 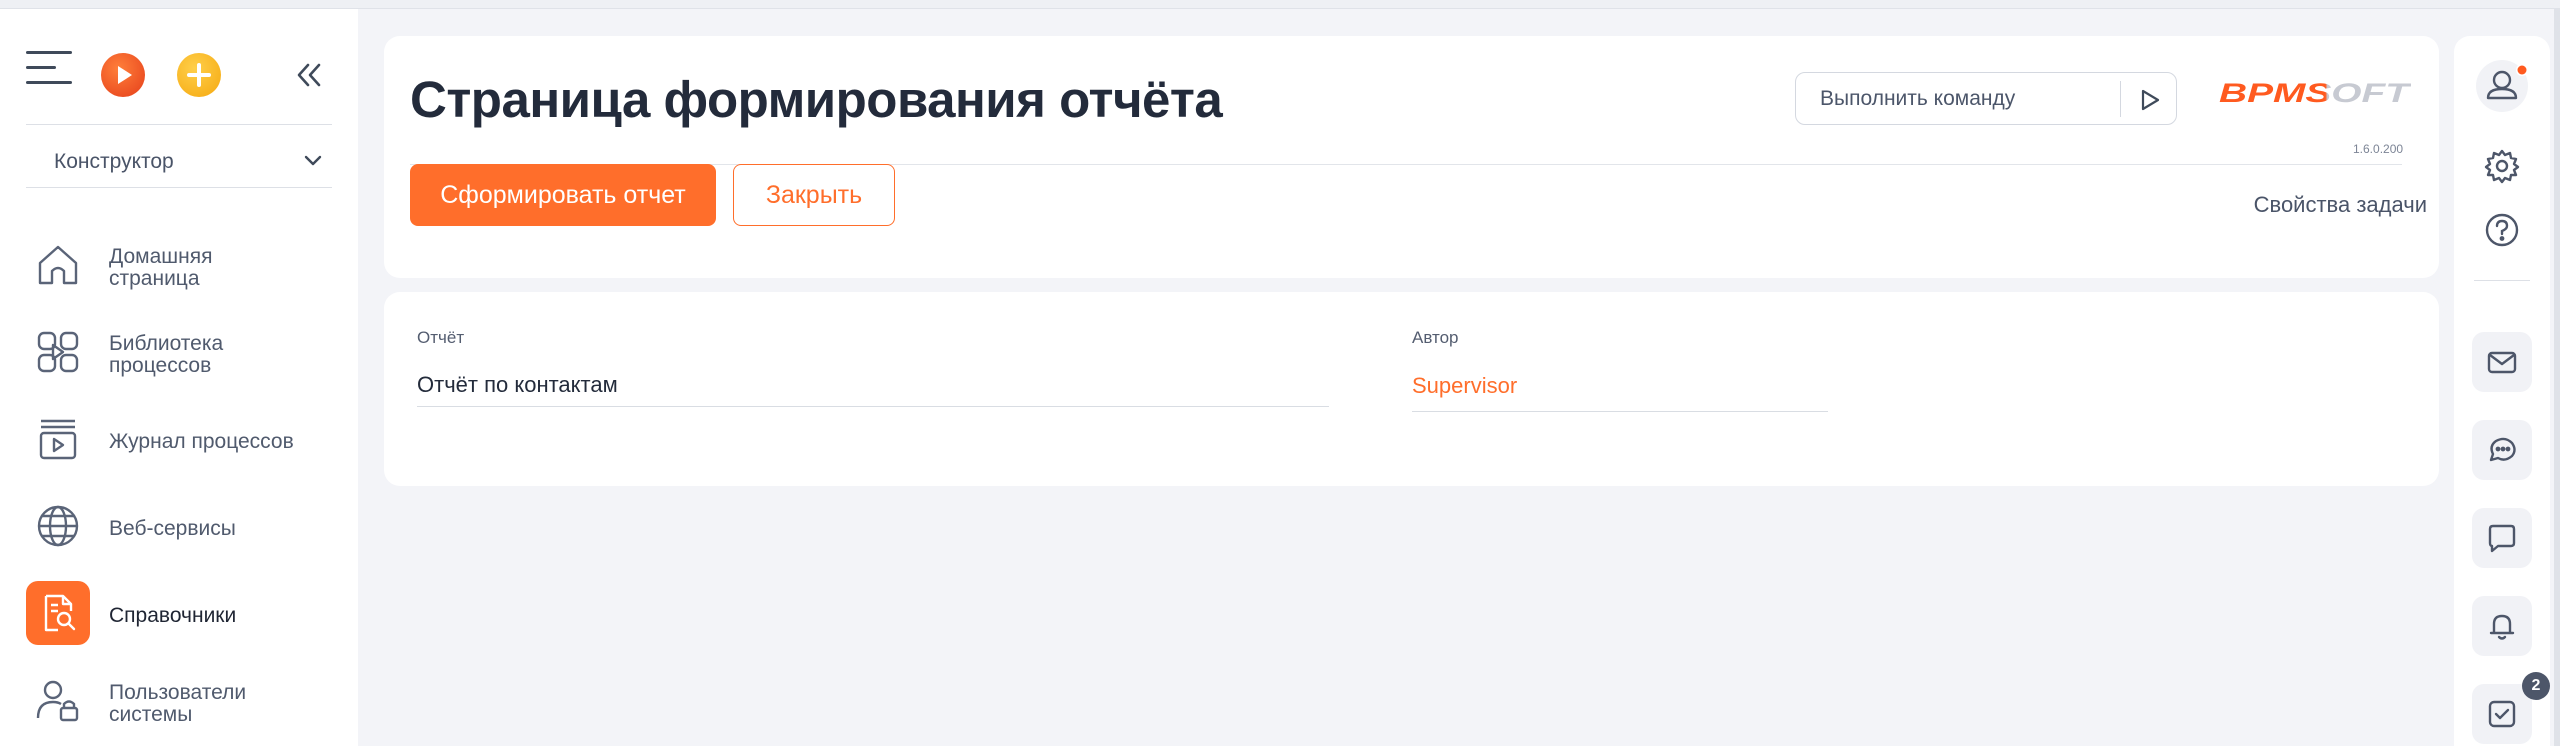 I want to click on notifications-button, so click(x=2502, y=626).